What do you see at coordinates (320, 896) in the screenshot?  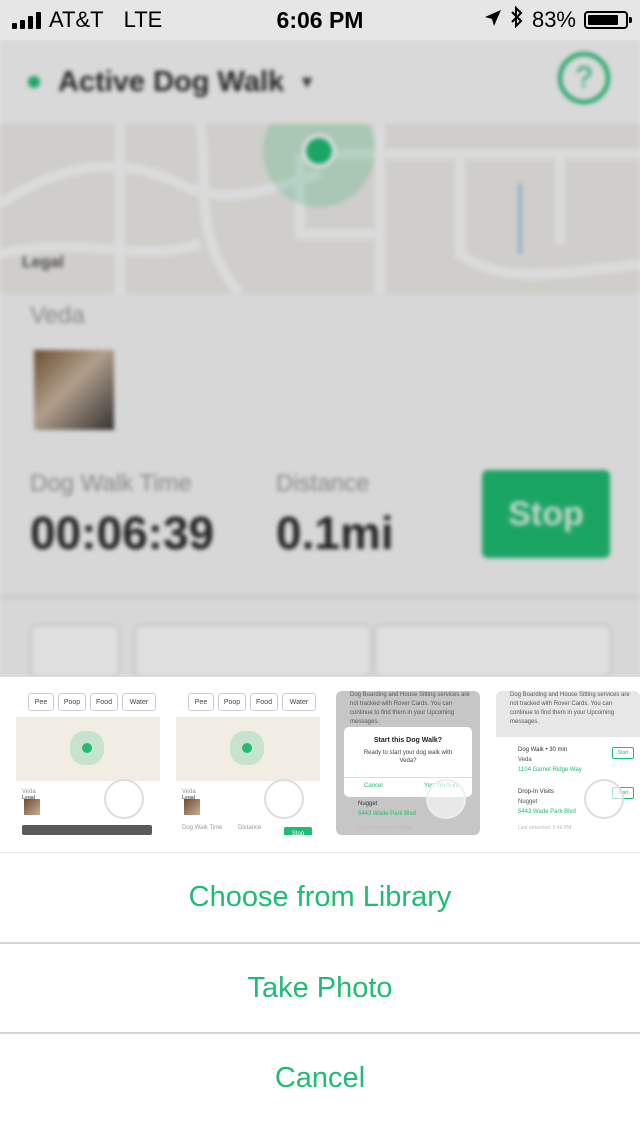 I see `choose-from-library-button: Choose from Library` at bounding box center [320, 896].